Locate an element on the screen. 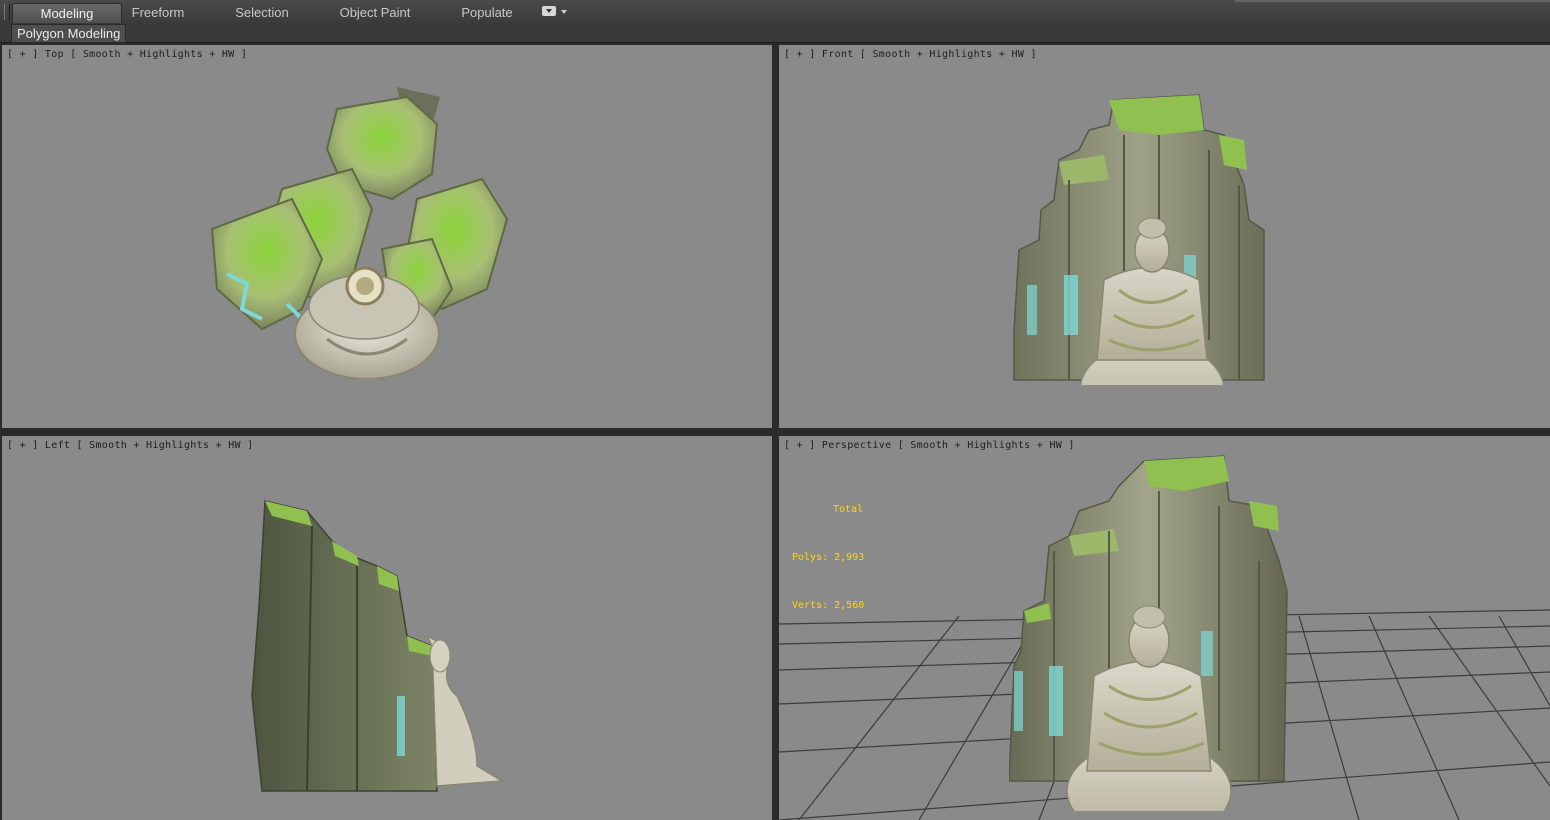  tab-modeling: Modeling is located at coordinates (67, 13).